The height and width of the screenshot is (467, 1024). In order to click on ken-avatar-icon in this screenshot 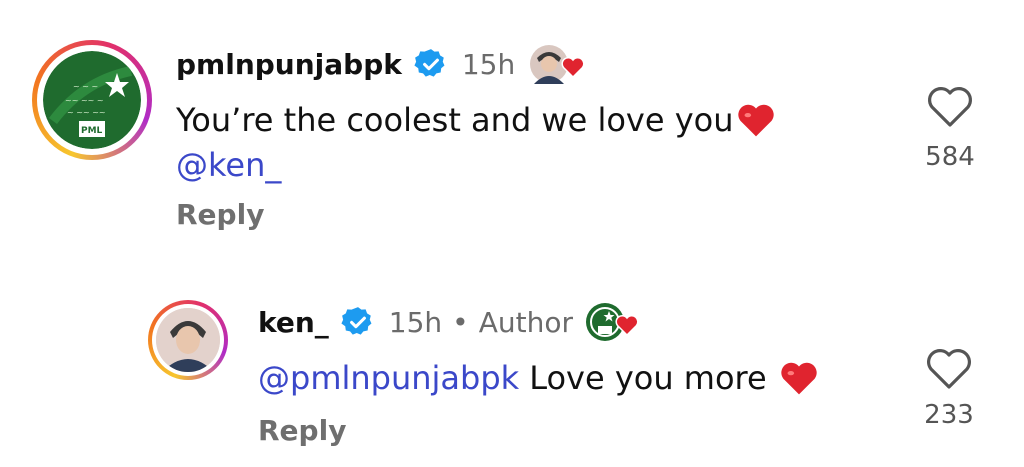, I will do `click(188, 340)`.